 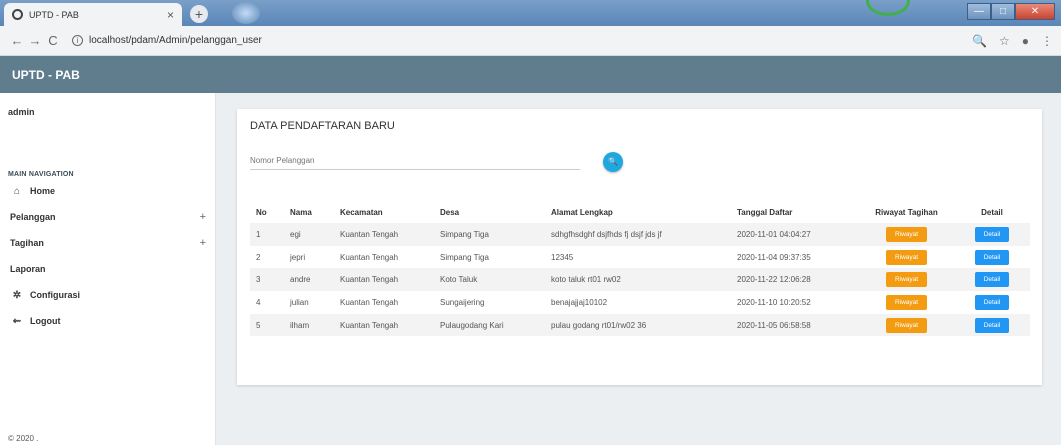 I want to click on tab-title: UPTD - PAB, so click(x=54, y=14).